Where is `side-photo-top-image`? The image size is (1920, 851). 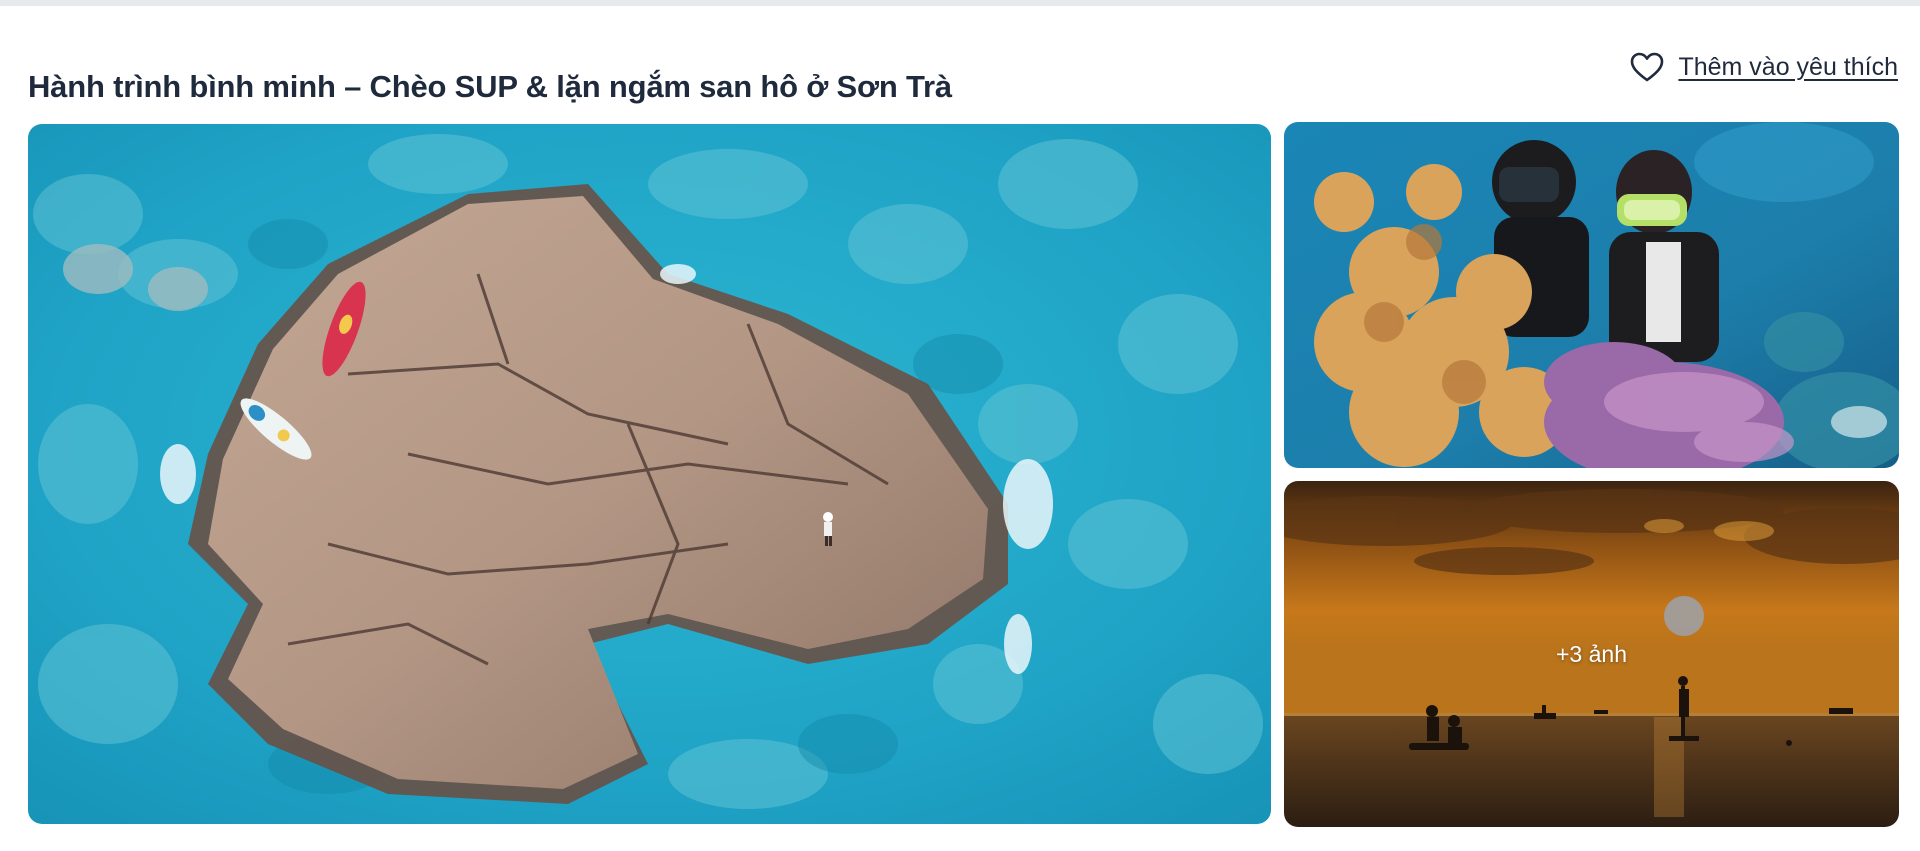 side-photo-top-image is located at coordinates (1591, 295).